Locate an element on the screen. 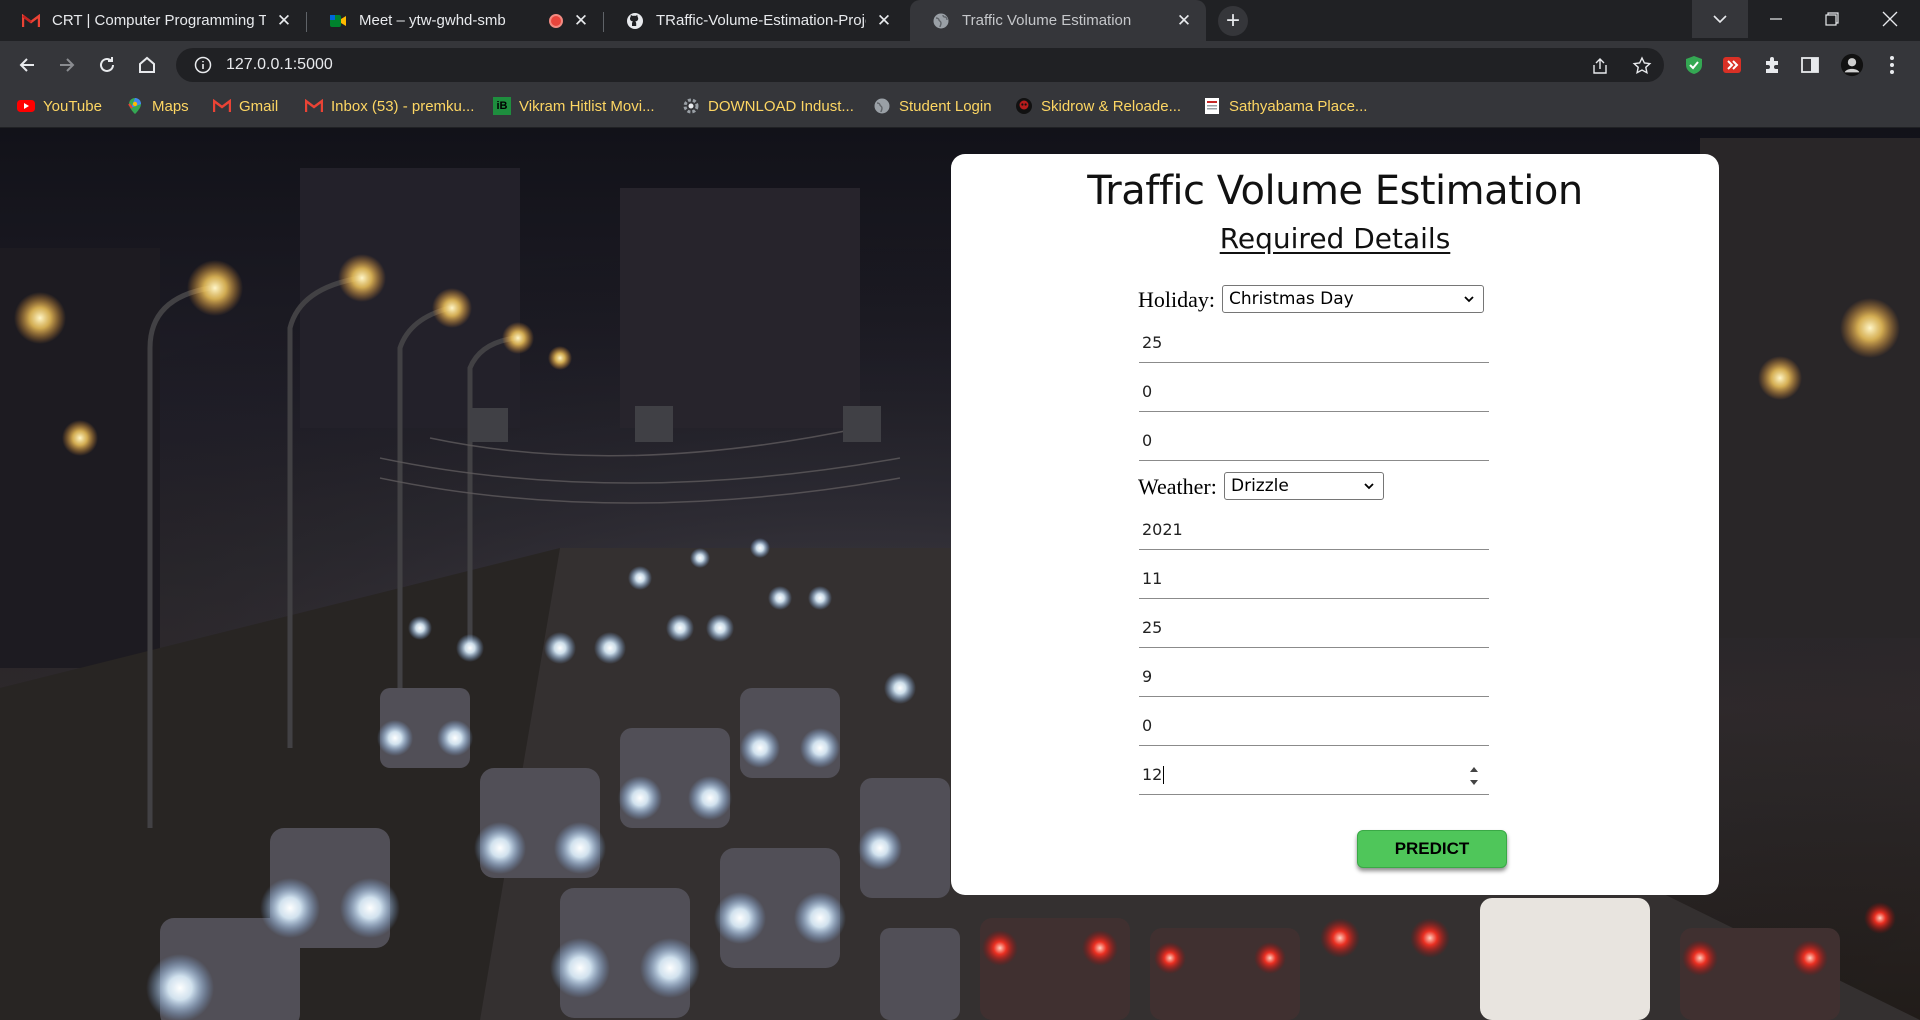 This screenshot has width=1920, height=1020. tab-search-button is located at coordinates (1720, 19).